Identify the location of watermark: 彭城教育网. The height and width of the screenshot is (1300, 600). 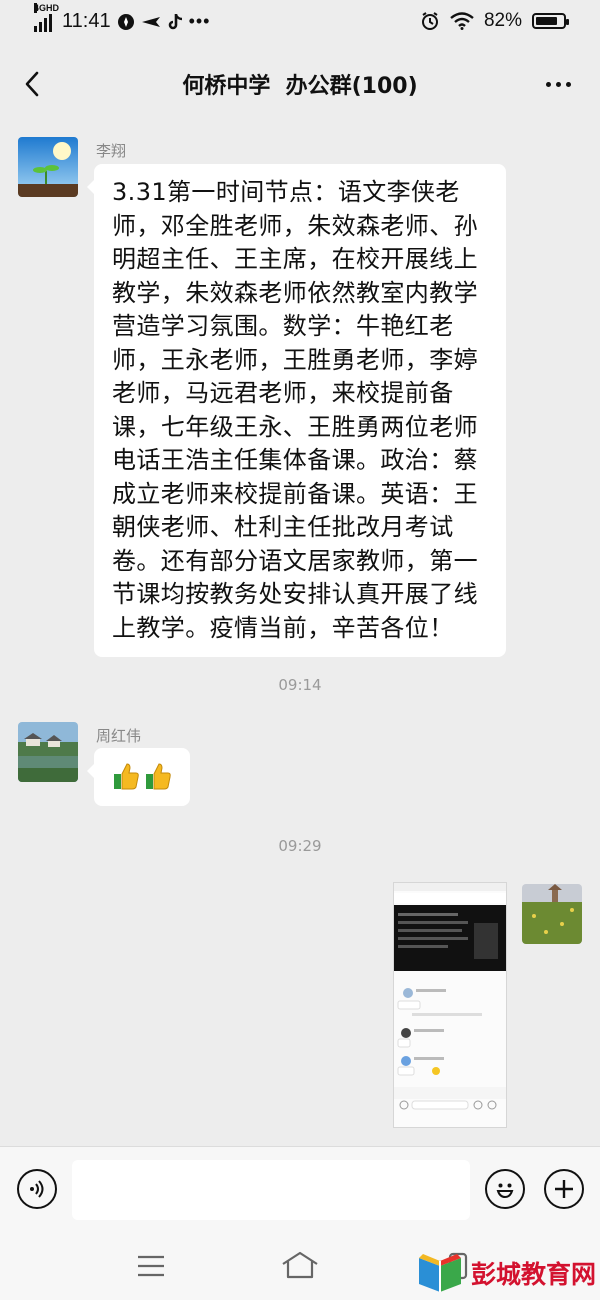
(505, 1273).